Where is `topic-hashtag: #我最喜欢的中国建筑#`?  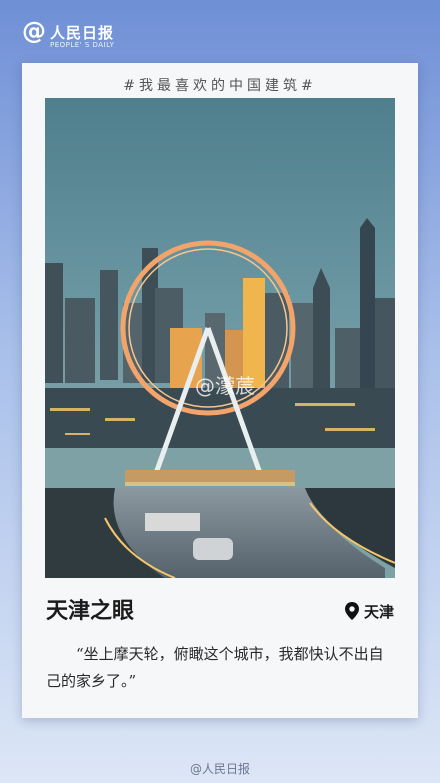
topic-hashtag: #我最喜欢的中国建筑# is located at coordinates (220, 85).